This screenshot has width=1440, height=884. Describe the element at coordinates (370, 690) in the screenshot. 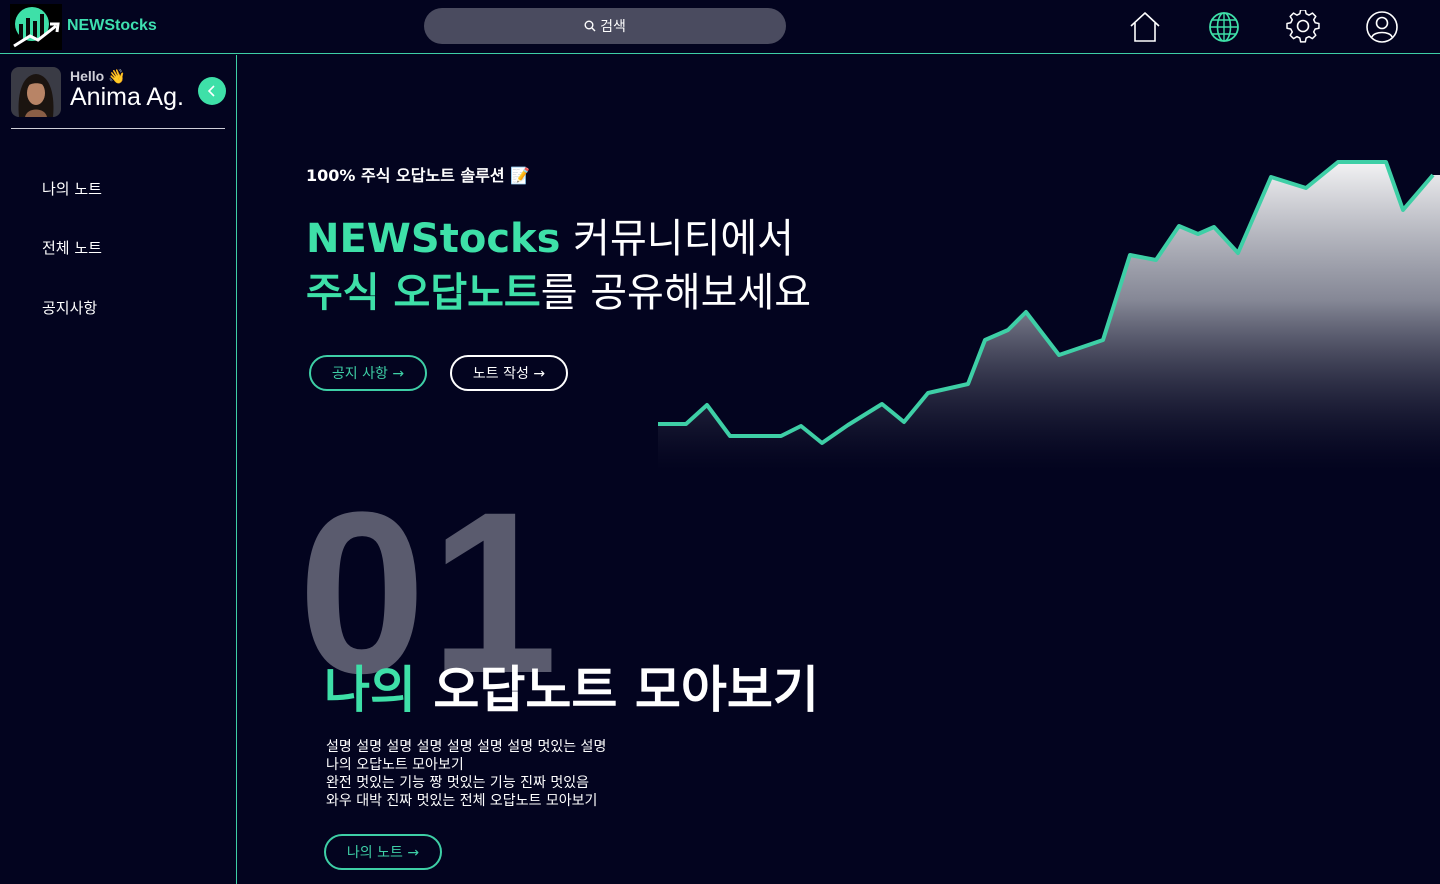

I see `section-title-accent: 나의` at that location.